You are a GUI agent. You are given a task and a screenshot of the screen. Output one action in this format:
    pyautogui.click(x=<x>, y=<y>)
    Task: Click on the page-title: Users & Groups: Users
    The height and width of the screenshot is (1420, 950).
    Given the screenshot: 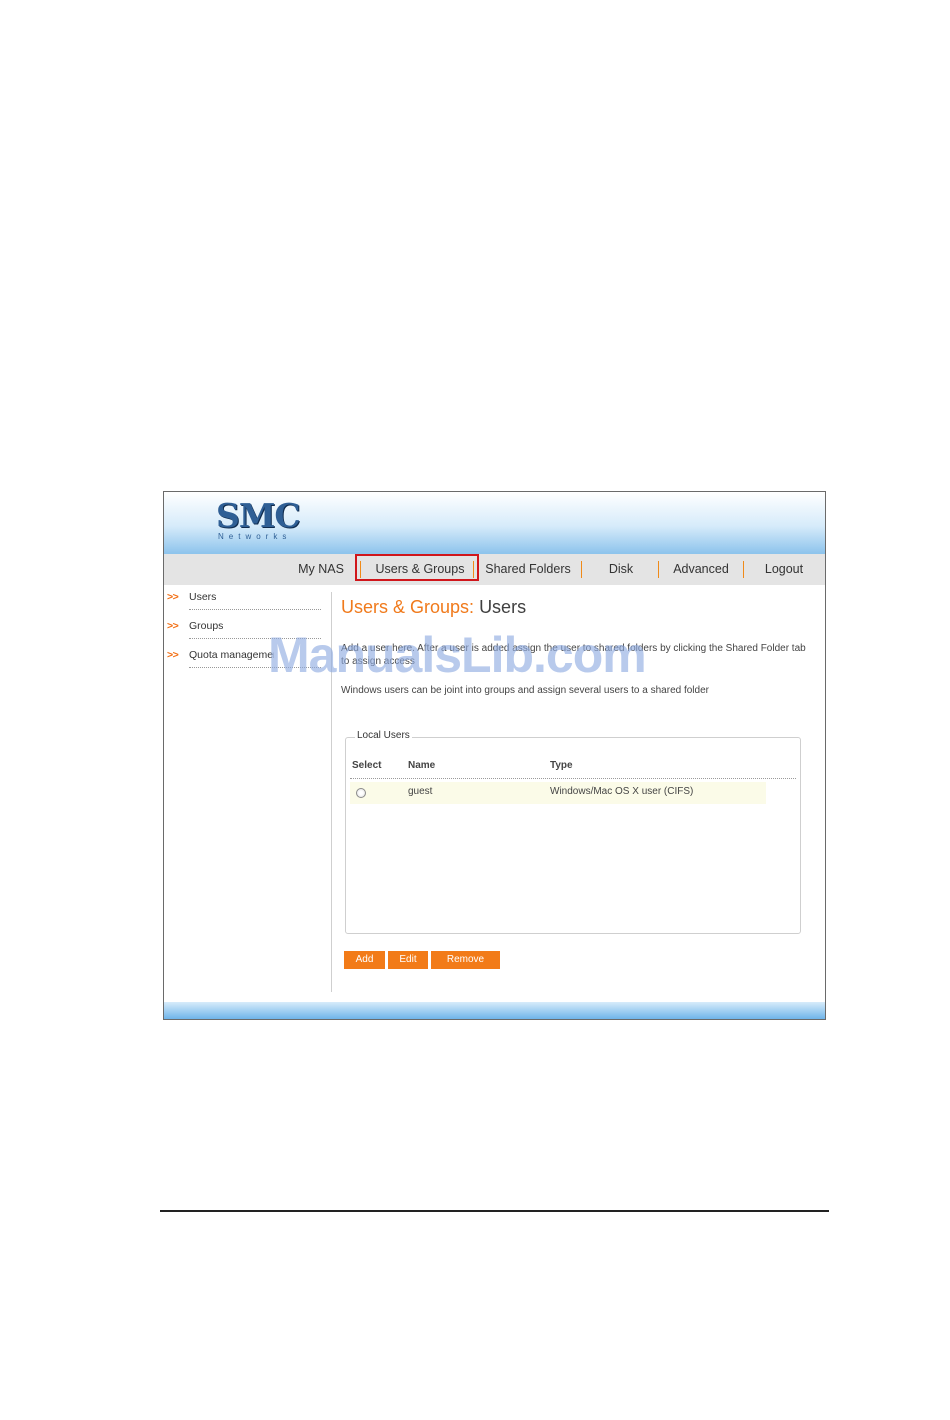 What is the action you would take?
    pyautogui.click(x=433, y=607)
    